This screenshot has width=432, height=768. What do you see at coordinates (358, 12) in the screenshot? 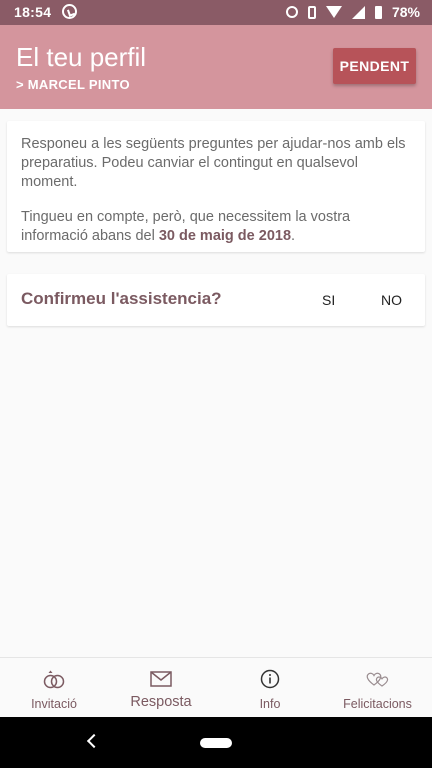
I see `signal-icon` at bounding box center [358, 12].